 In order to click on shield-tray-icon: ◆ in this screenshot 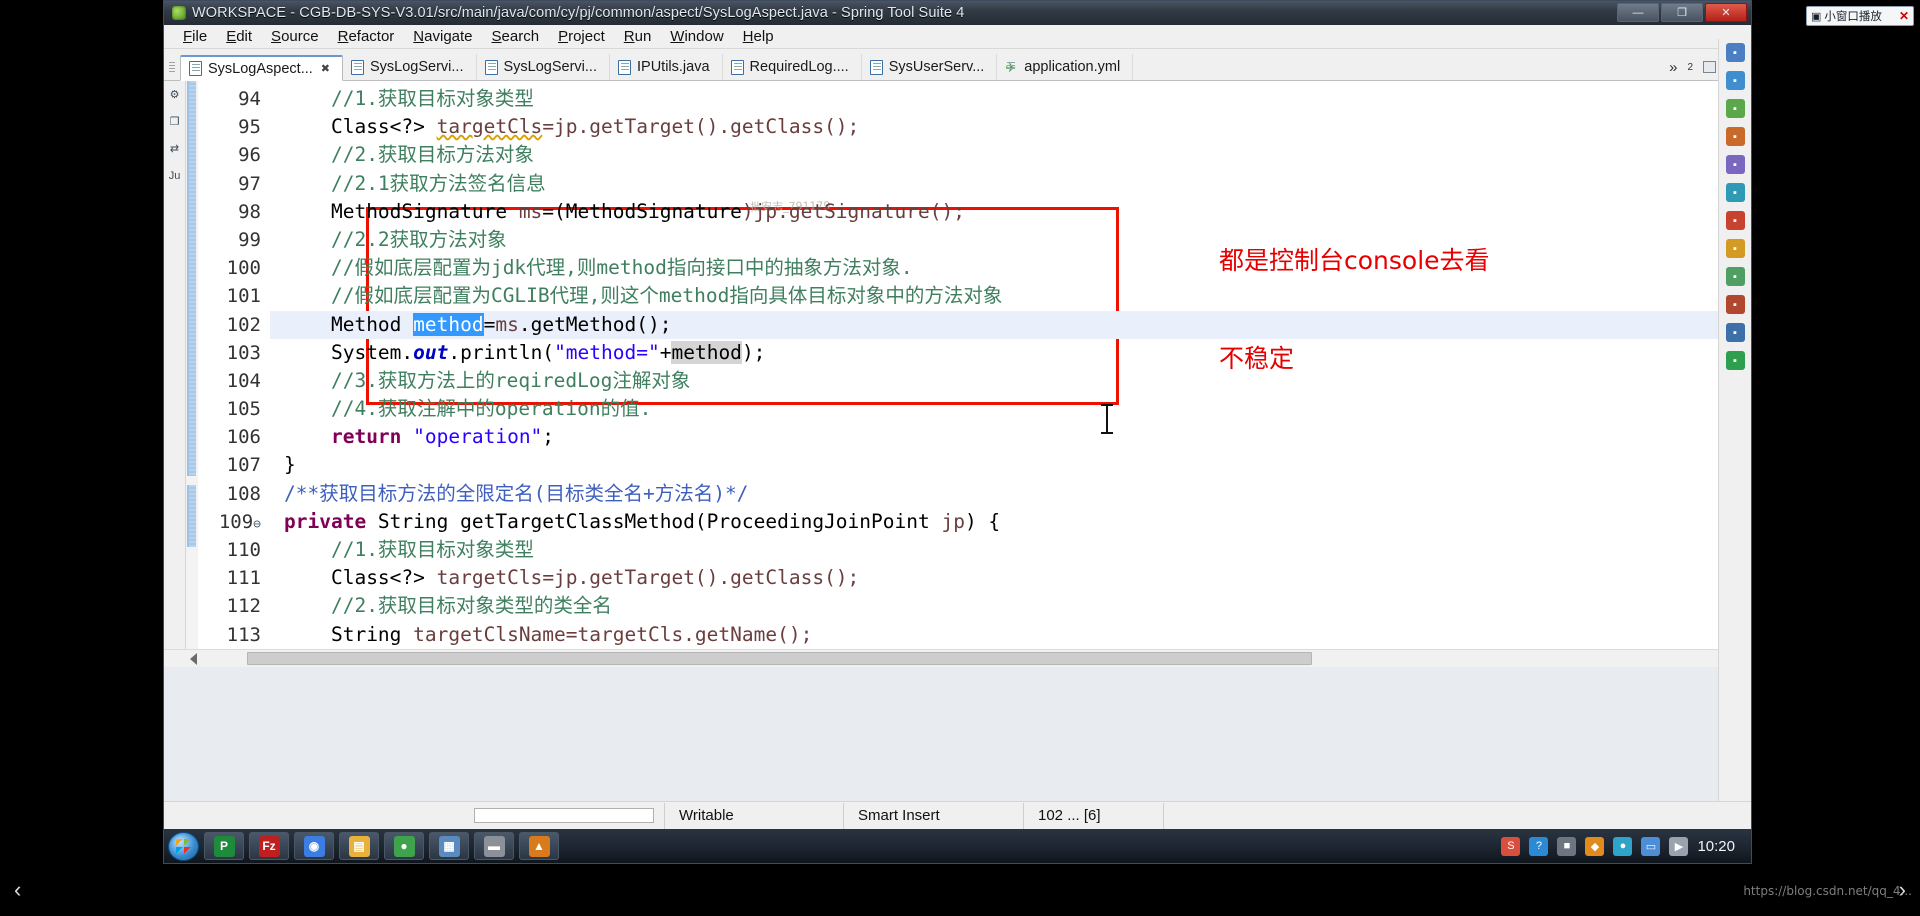, I will do `click(1595, 846)`.